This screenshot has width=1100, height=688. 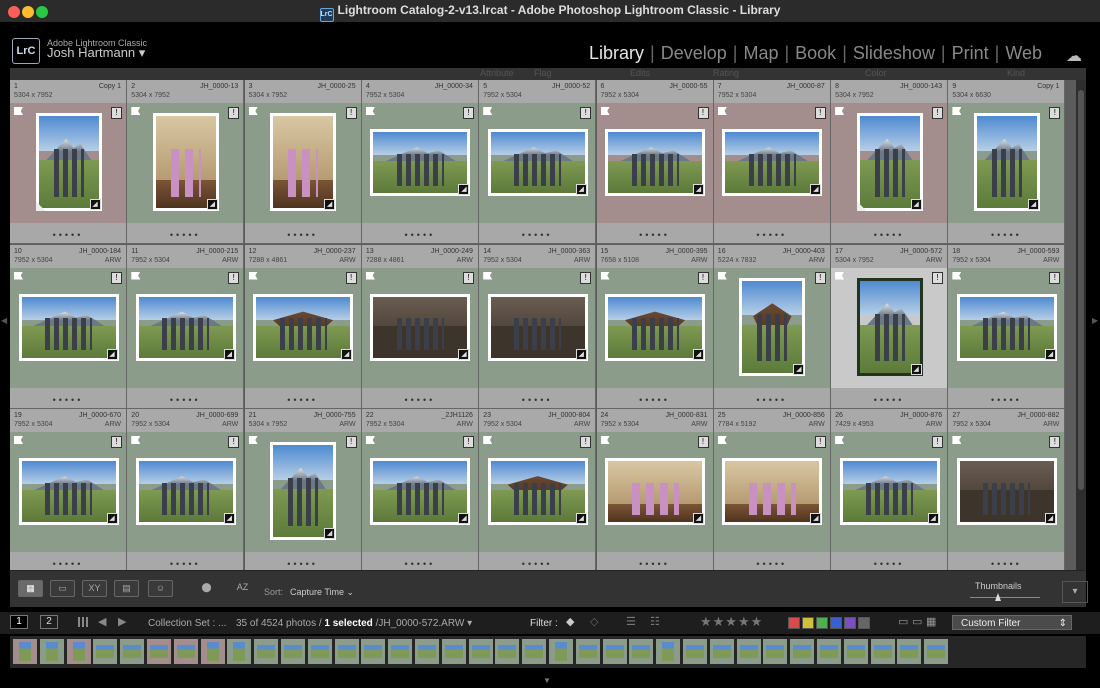 I want to click on survey-view-button: ▤, so click(x=126, y=588).